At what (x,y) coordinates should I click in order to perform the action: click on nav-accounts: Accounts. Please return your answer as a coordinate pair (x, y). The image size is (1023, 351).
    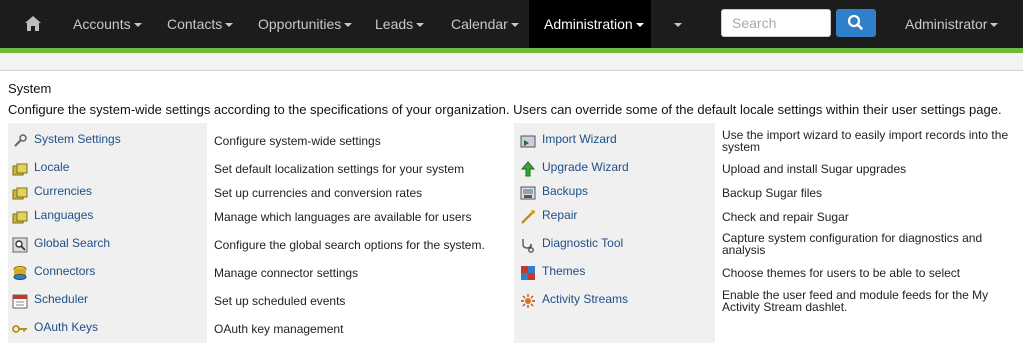
    Looking at the image, I should click on (107, 24).